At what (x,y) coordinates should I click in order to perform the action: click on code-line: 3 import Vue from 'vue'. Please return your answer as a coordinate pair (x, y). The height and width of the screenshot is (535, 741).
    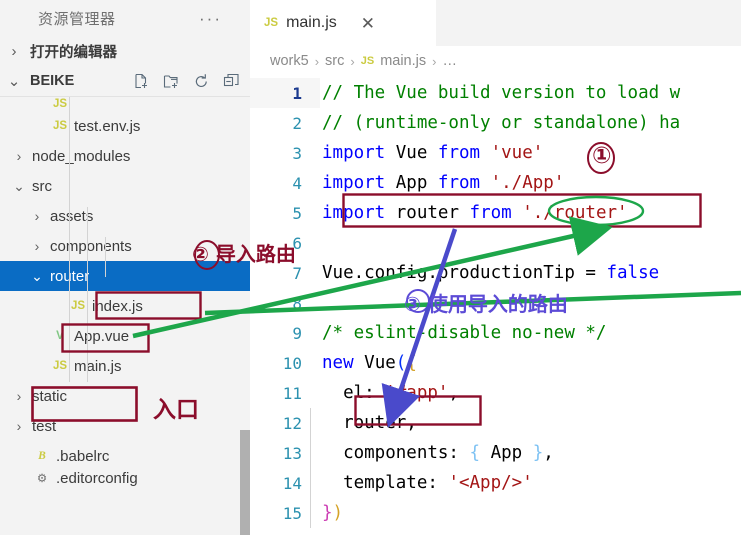
    Looking at the image, I should click on (495, 153).